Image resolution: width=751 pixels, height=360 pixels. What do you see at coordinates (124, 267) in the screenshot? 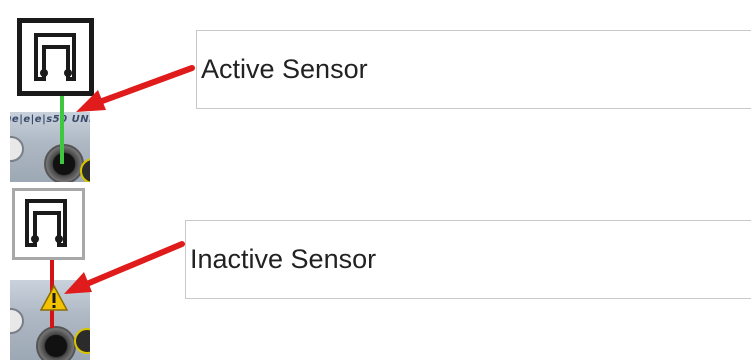
I see `pointer-arrow-inactive` at bounding box center [124, 267].